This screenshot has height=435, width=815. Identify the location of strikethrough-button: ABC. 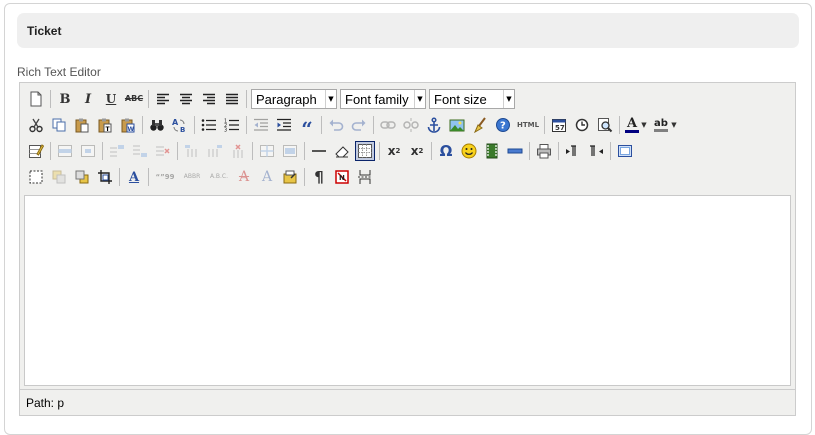
(134, 99).